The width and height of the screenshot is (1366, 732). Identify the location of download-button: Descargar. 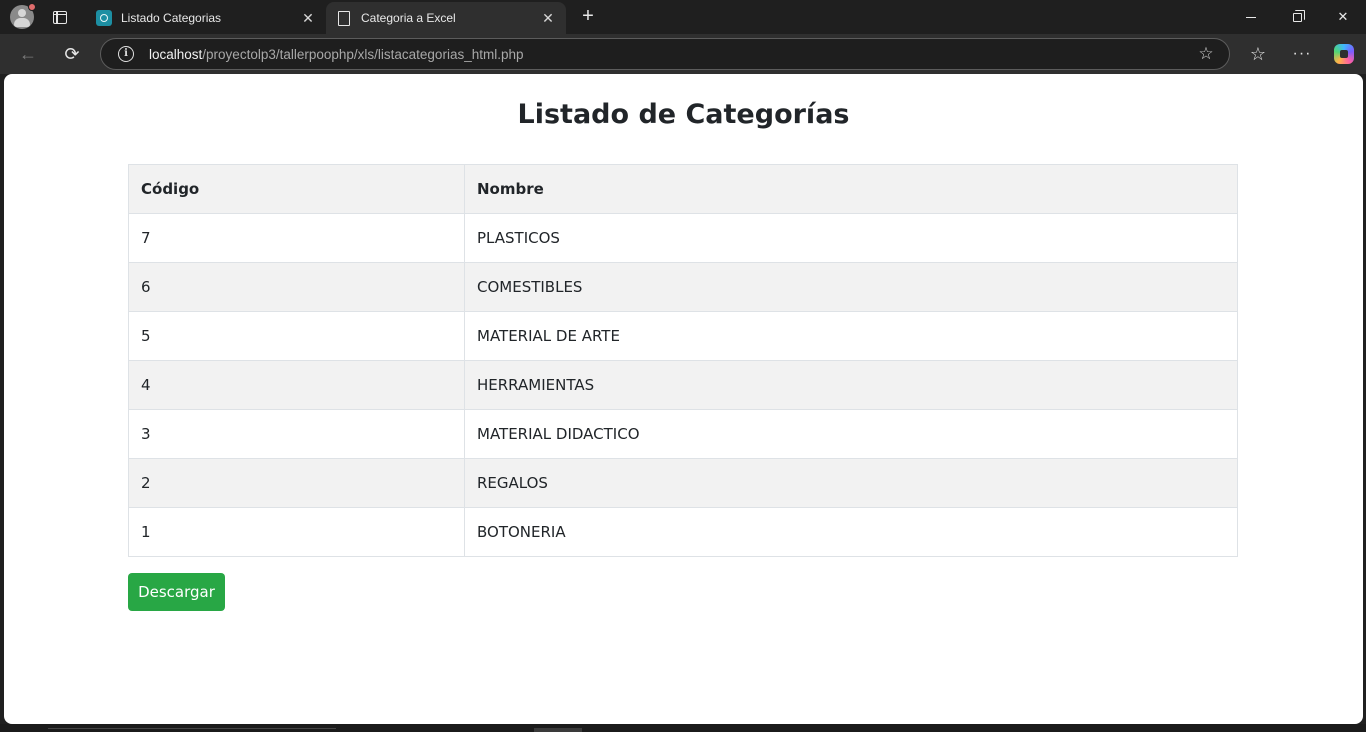
(176, 592).